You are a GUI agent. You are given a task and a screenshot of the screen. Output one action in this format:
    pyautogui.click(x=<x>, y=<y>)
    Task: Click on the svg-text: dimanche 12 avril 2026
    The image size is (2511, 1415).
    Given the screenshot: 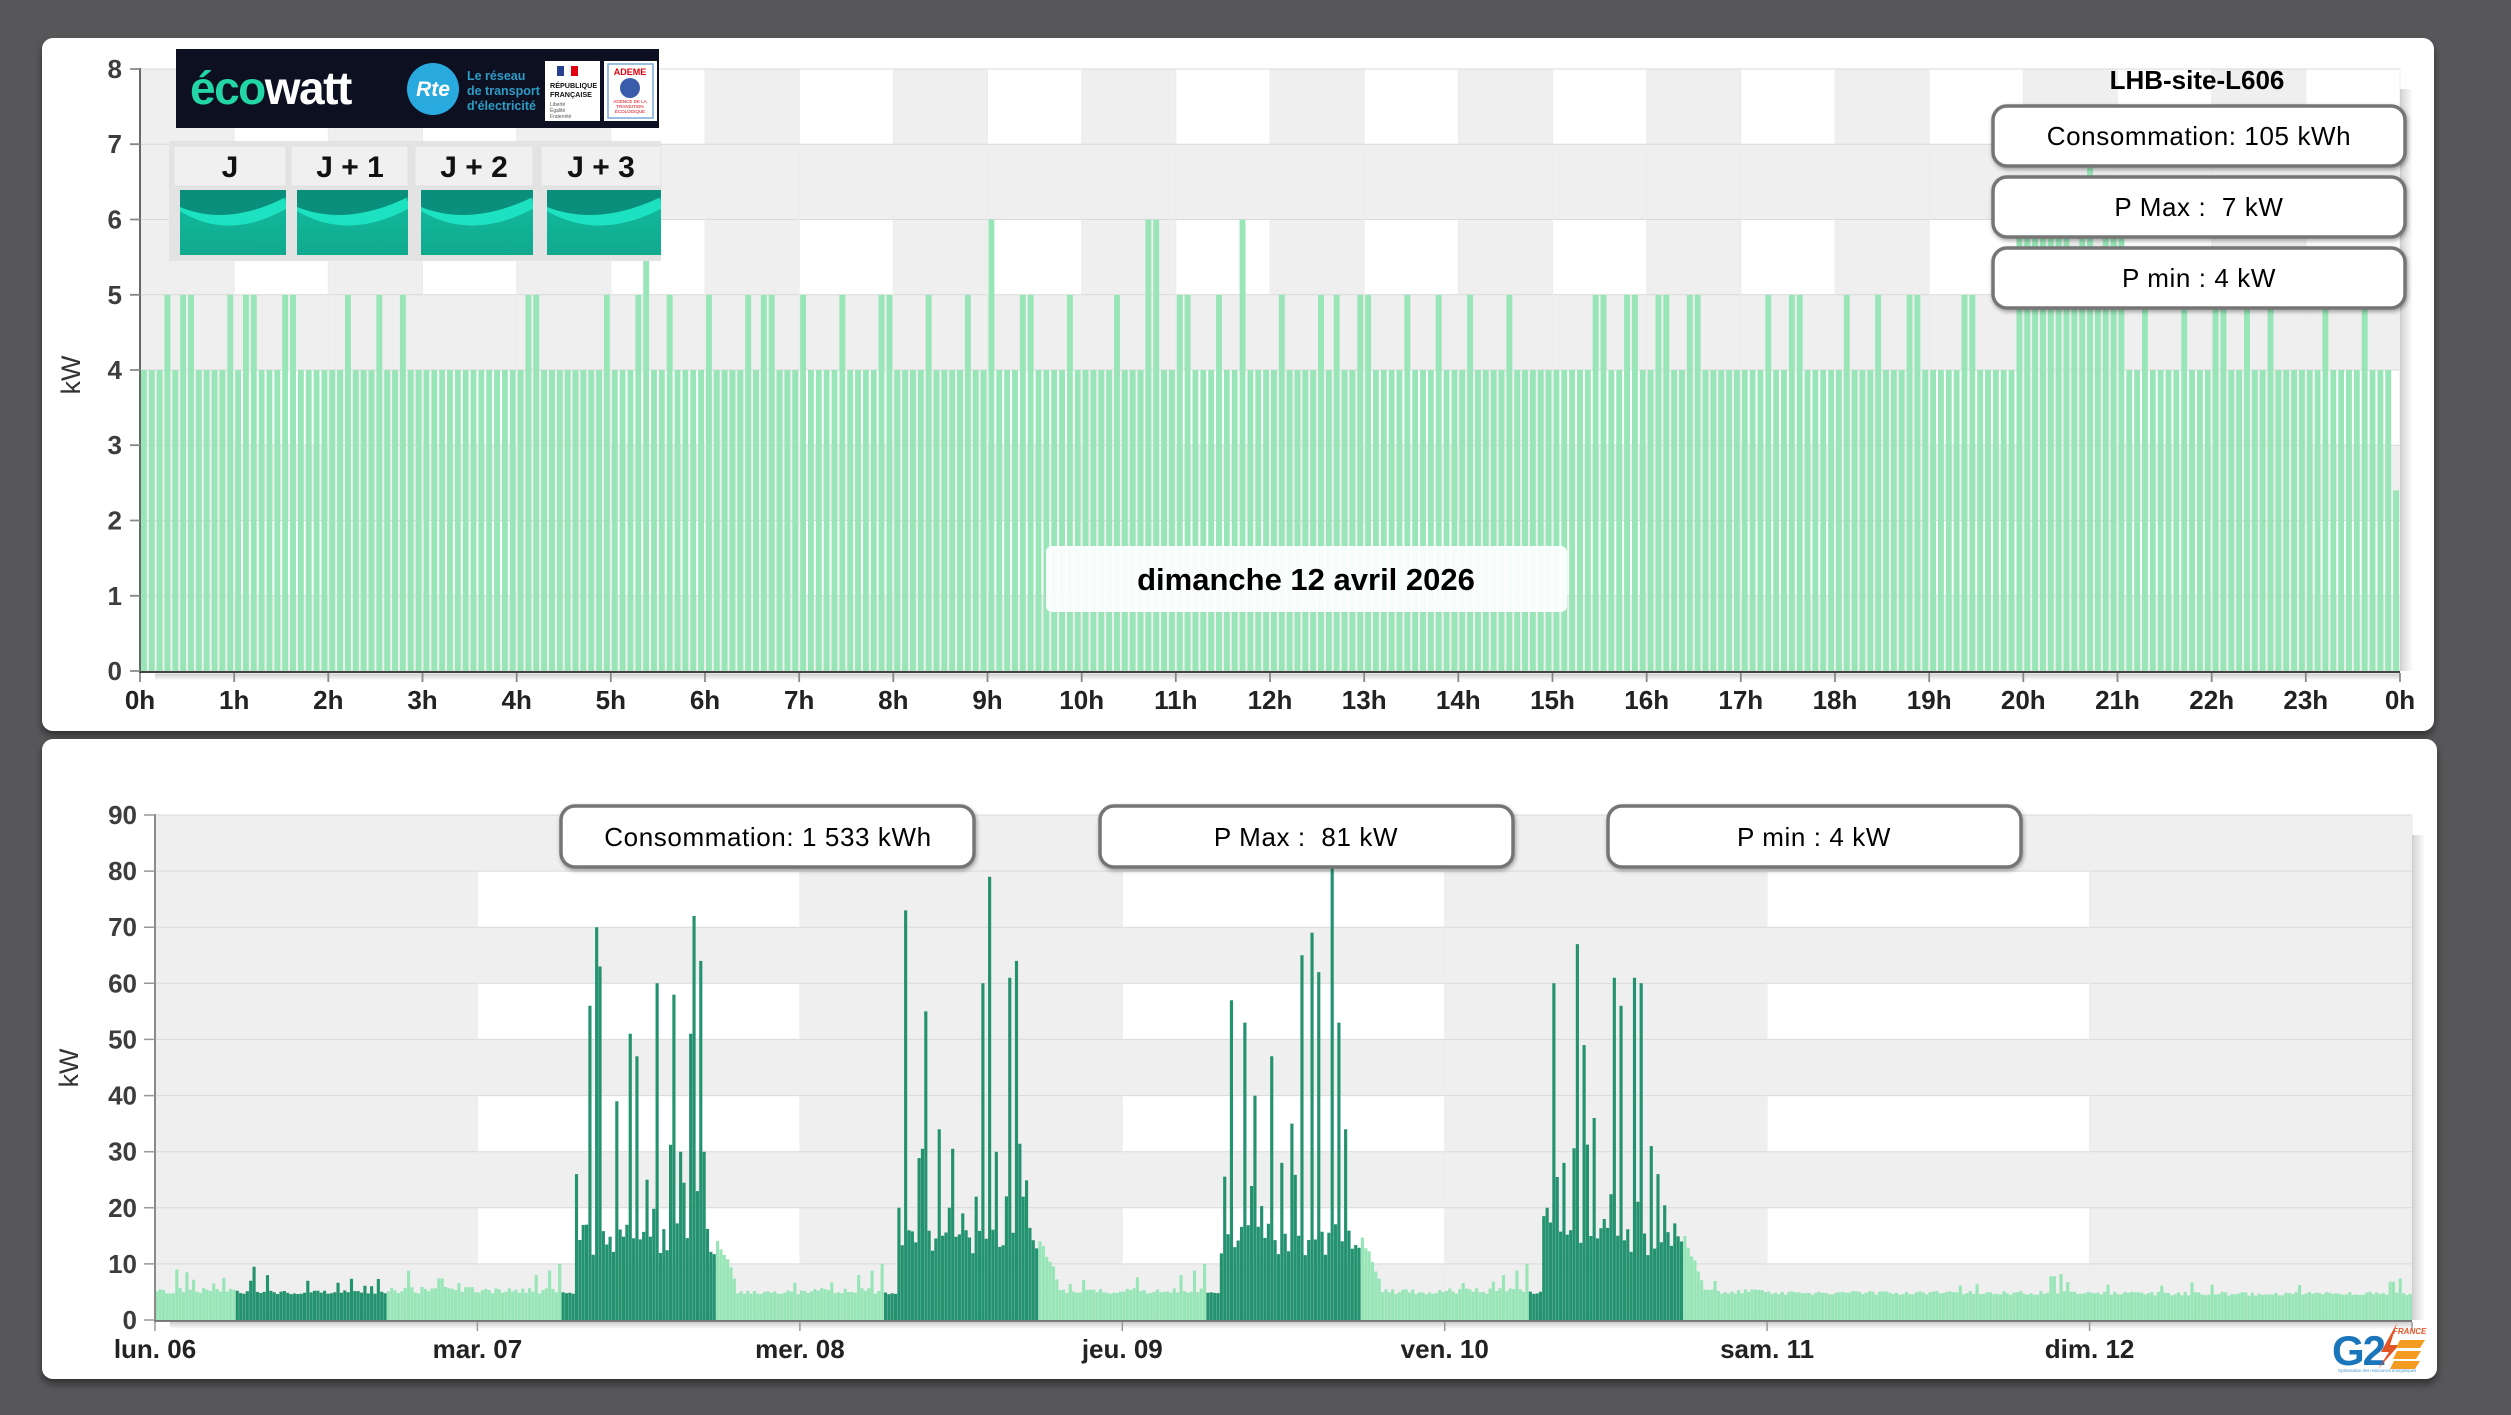 What is the action you would take?
    pyautogui.click(x=1306, y=579)
    